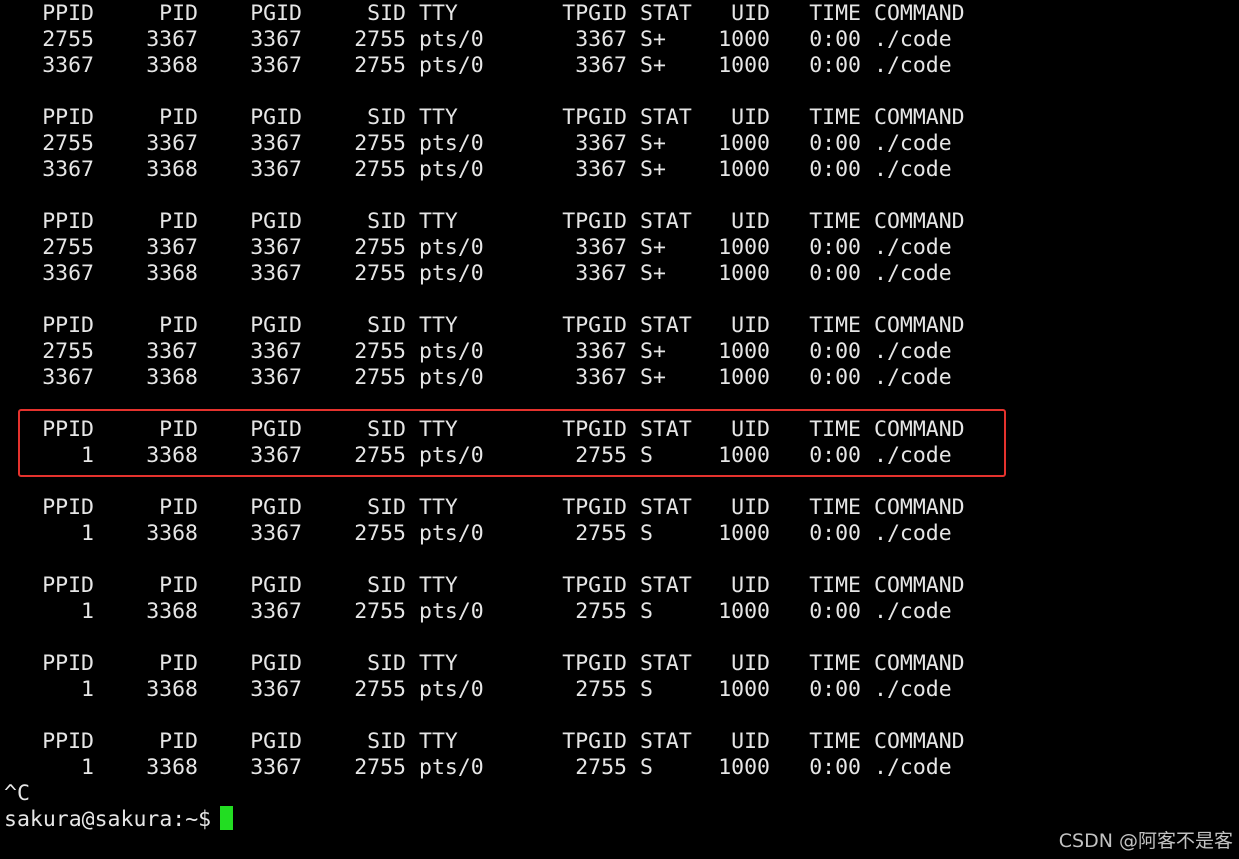 The height and width of the screenshot is (859, 1239). I want to click on header-tty: TTY, so click(438, 13).